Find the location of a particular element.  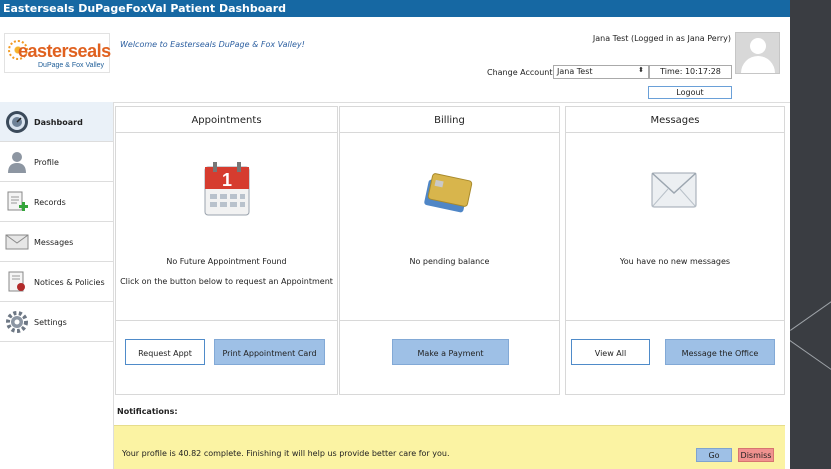

sidebar-item-settings: Settings is located at coordinates (56, 322).